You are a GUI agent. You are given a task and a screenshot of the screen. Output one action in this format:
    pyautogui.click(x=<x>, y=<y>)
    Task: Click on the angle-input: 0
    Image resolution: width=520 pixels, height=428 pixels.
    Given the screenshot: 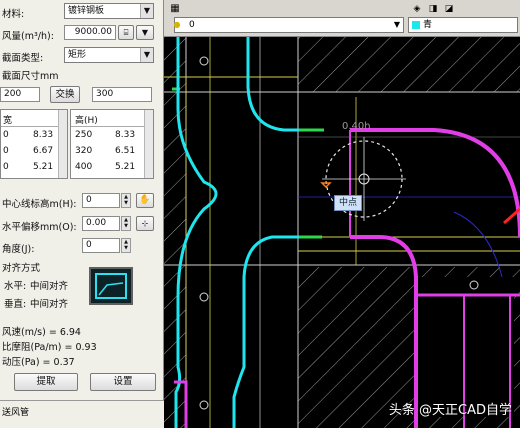 What is the action you would take?
    pyautogui.click(x=101, y=245)
    